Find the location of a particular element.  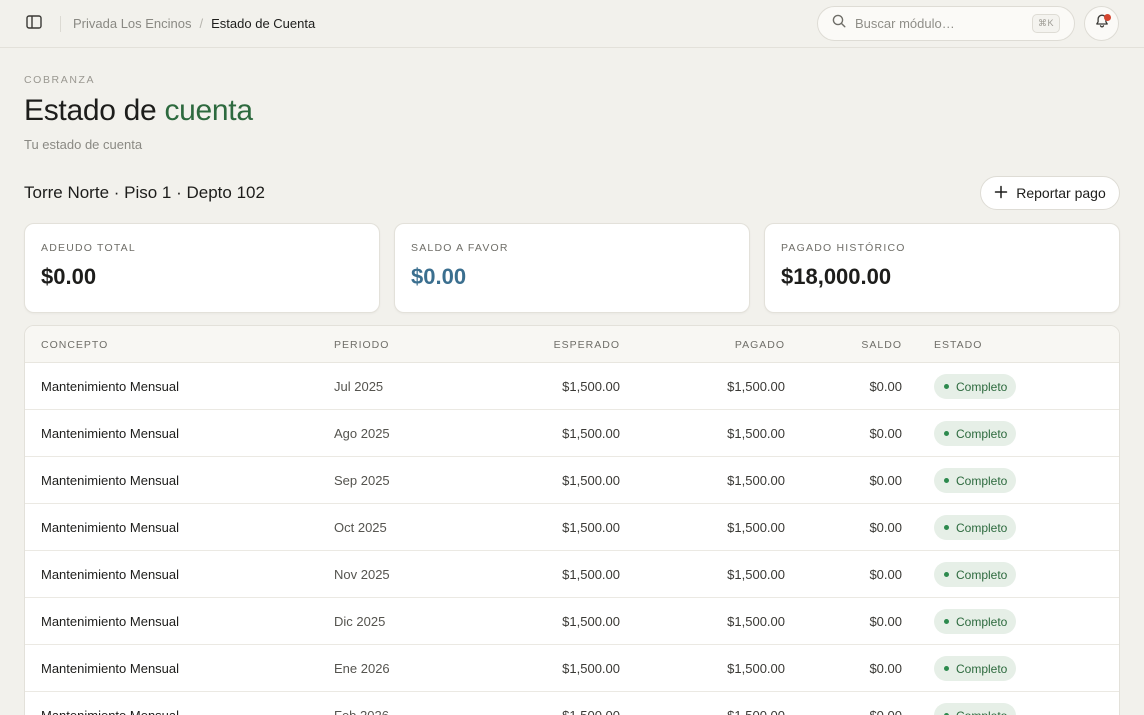

cell-period: Oct 2025 is located at coordinates (360, 527).